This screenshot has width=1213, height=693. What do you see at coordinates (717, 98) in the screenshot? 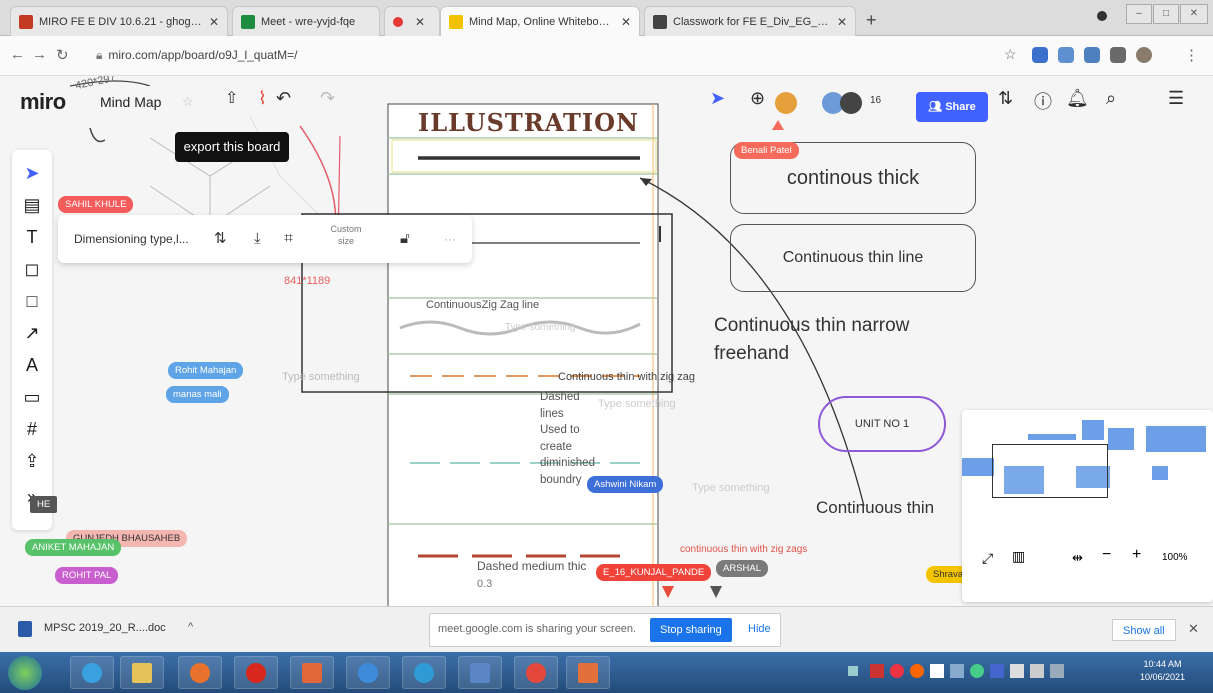
I see `cursor-follow-icon: ➤` at bounding box center [717, 98].